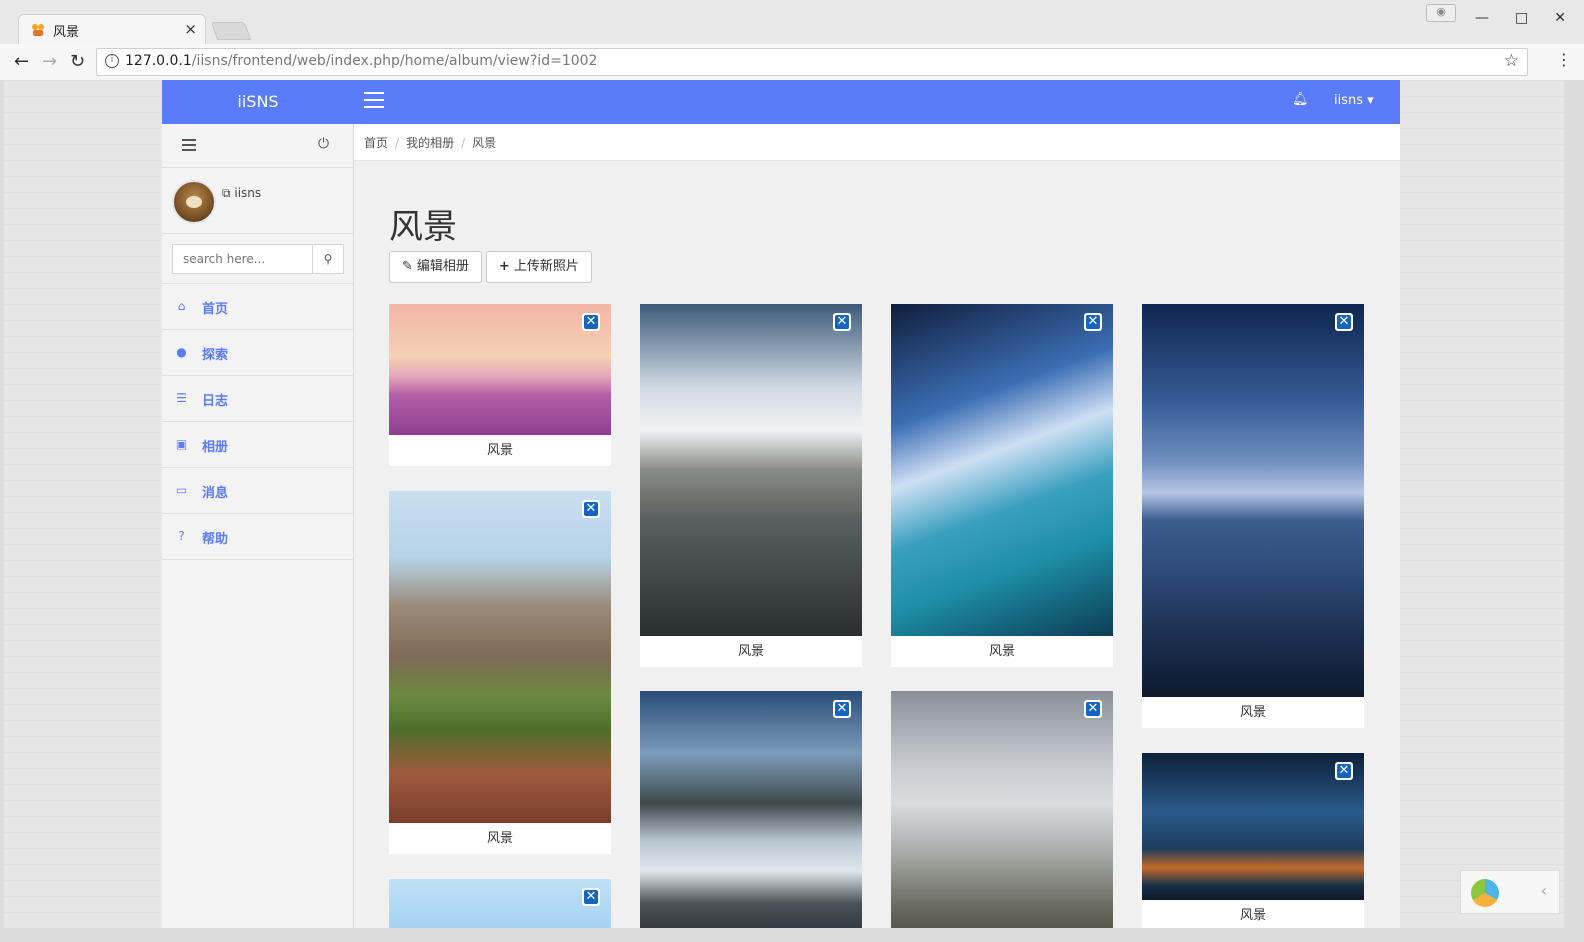 The height and width of the screenshot is (942, 1584). Describe the element at coordinates (215, 401) in the screenshot. I see `sidebar-item-label: 日志` at that location.